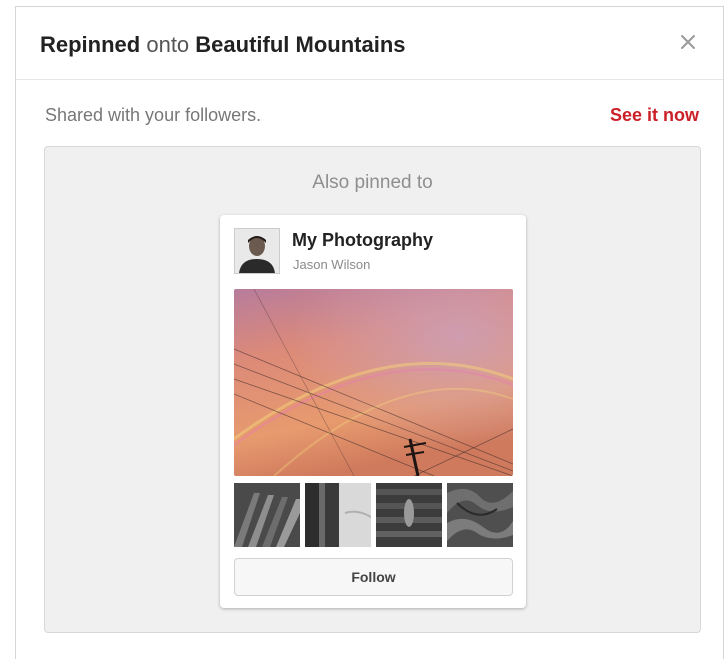 This screenshot has height=659, width=728. I want to click on board-cover-image, so click(373, 382).